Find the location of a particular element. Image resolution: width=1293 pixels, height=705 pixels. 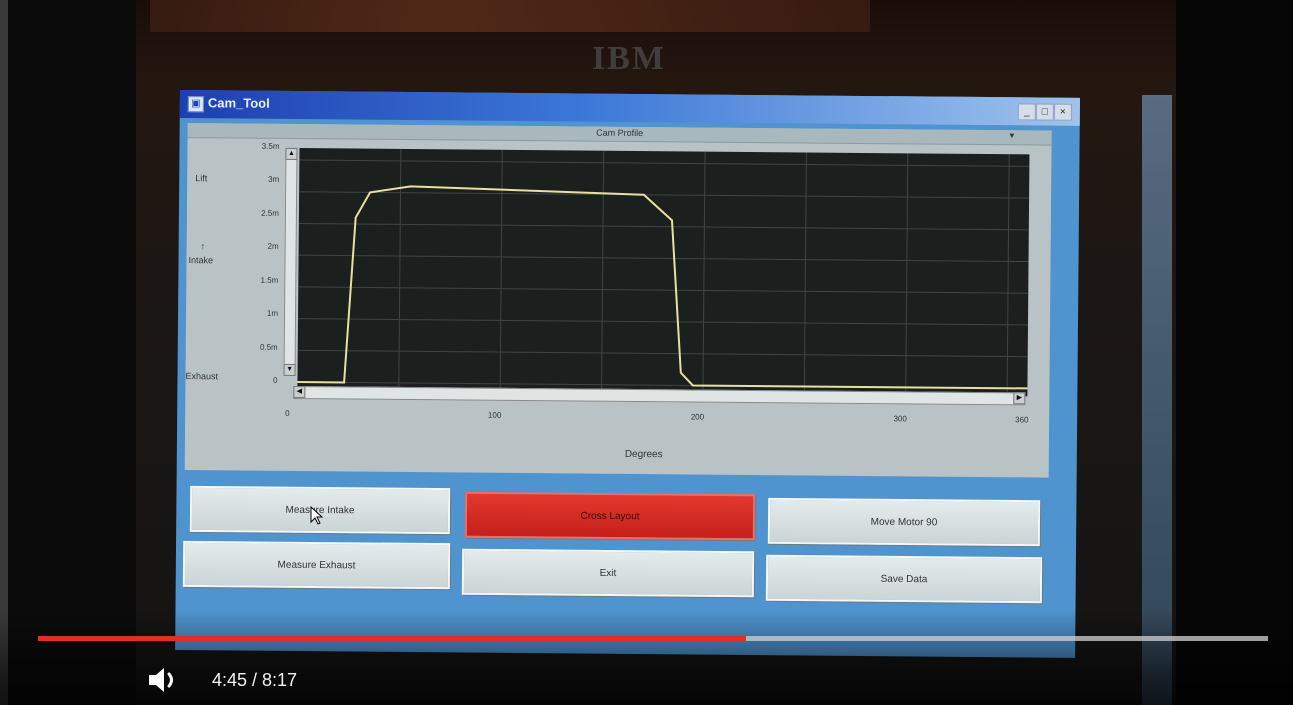

y-tick-label: 1.5m is located at coordinates (269, 280).